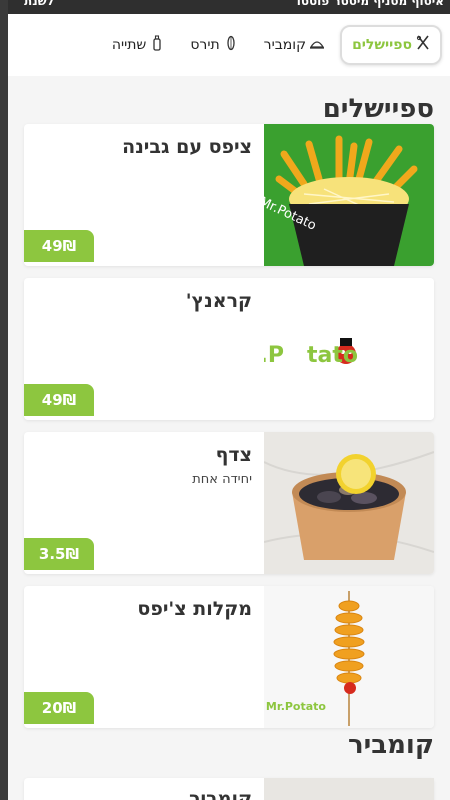 The image size is (450, 800). I want to click on brand-logo: Mr.P tato, so click(332, 349).